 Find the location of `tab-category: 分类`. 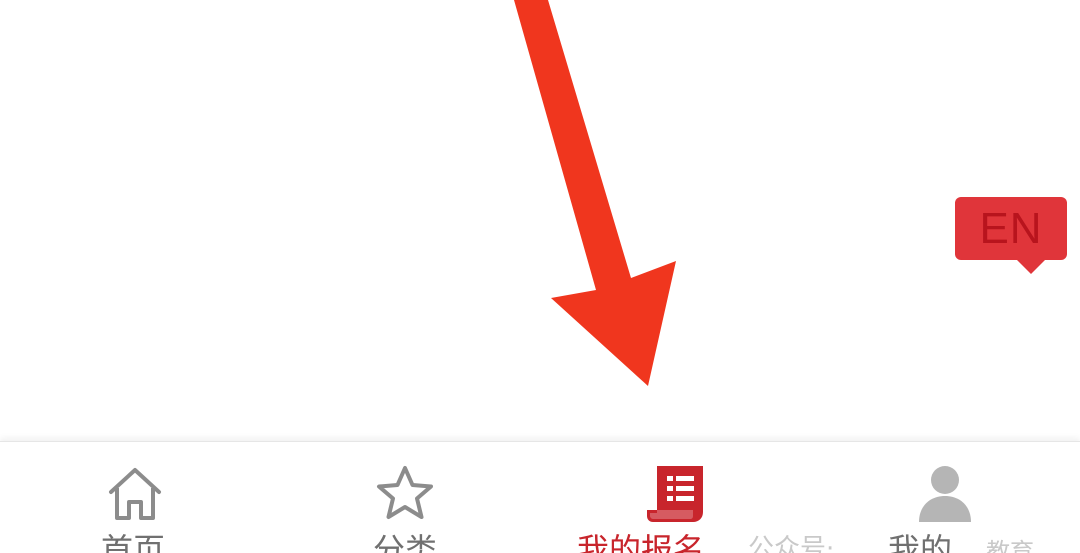

tab-category: 分类 is located at coordinates (405, 497).